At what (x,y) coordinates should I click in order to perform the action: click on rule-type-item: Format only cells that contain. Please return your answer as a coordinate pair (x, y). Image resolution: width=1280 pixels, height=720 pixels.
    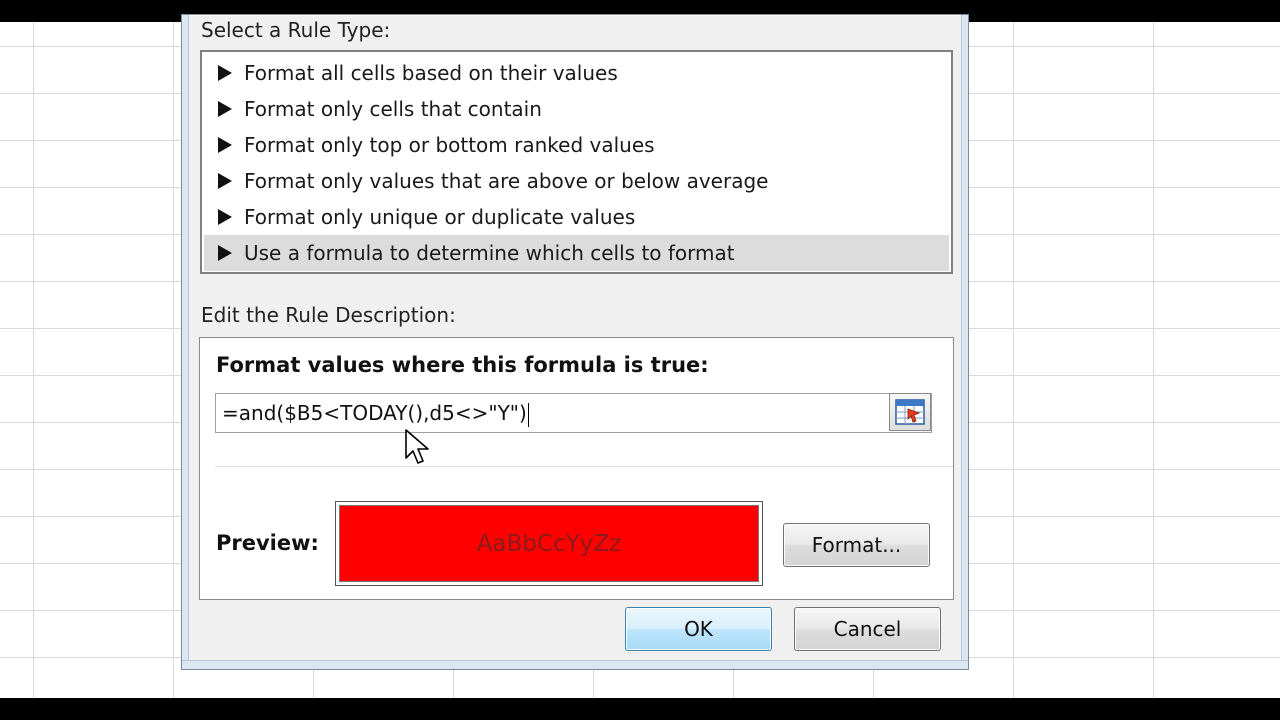
    Looking at the image, I should click on (576, 109).